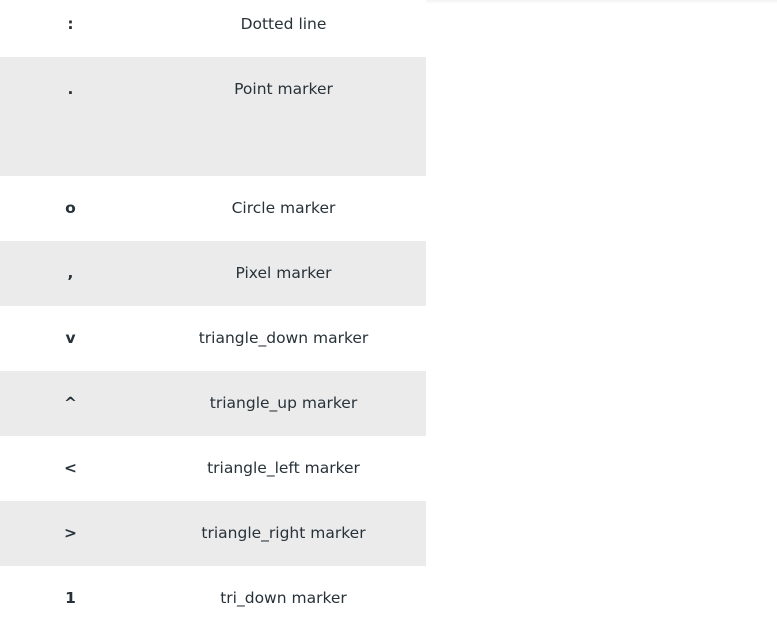 The image size is (777, 629). I want to click on table-row: ^ triangle_up marker, so click(213, 403).